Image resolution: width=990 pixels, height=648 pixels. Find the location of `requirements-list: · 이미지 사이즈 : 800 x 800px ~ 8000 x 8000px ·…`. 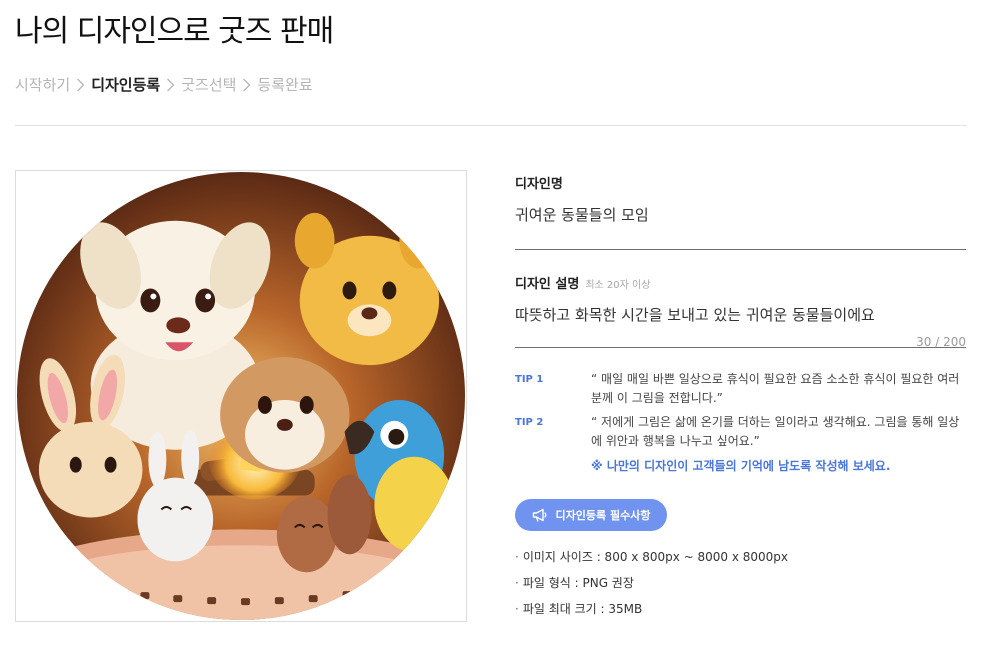

requirements-list: · 이미지 사이즈 : 800 x 800px ~ 8000 x 8000px ·… is located at coordinates (651, 586).